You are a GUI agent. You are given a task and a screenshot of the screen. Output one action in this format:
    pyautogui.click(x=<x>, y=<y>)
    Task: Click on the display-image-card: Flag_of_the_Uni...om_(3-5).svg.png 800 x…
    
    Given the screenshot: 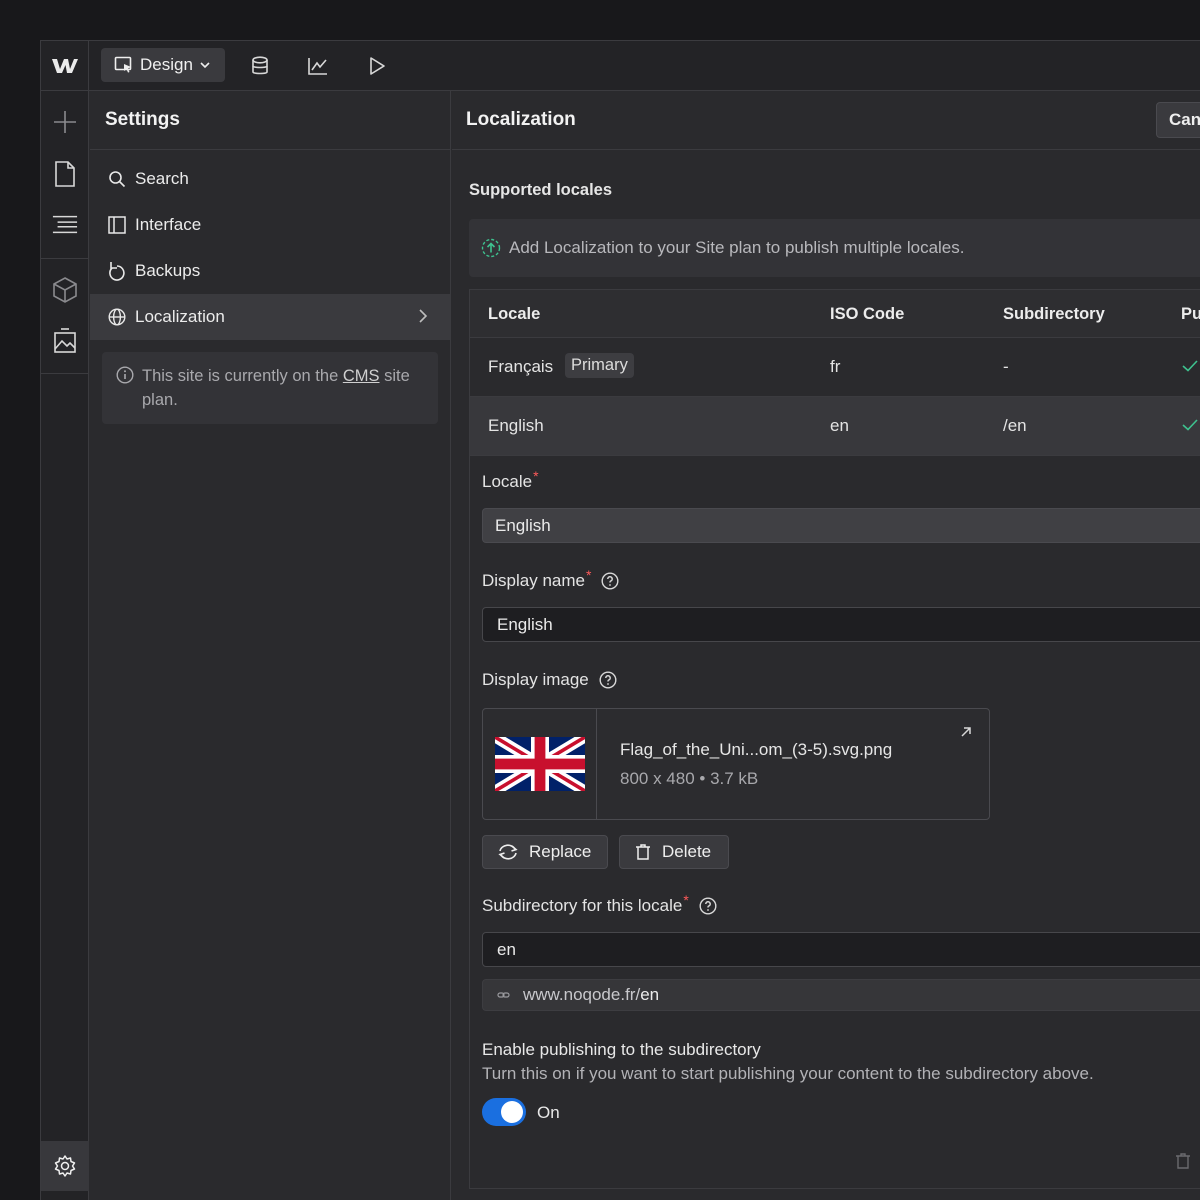 What is the action you would take?
    pyautogui.click(x=736, y=764)
    